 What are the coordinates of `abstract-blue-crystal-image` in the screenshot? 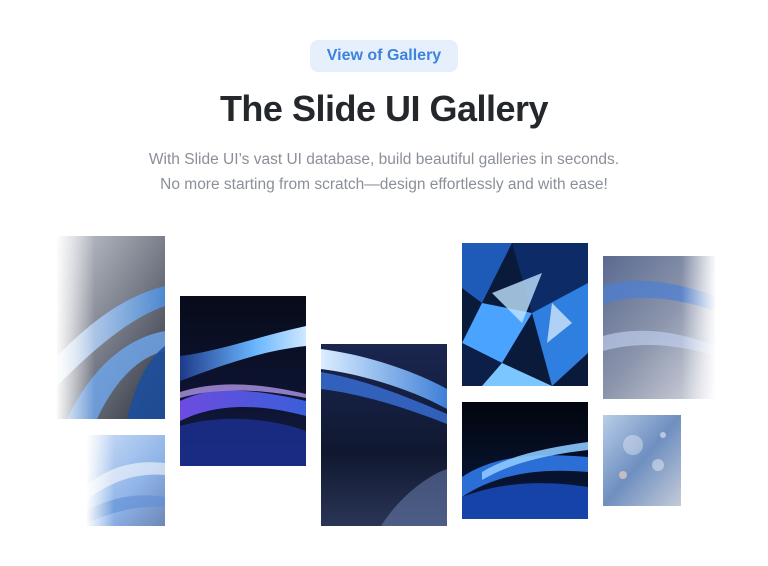 It's located at (525, 314).